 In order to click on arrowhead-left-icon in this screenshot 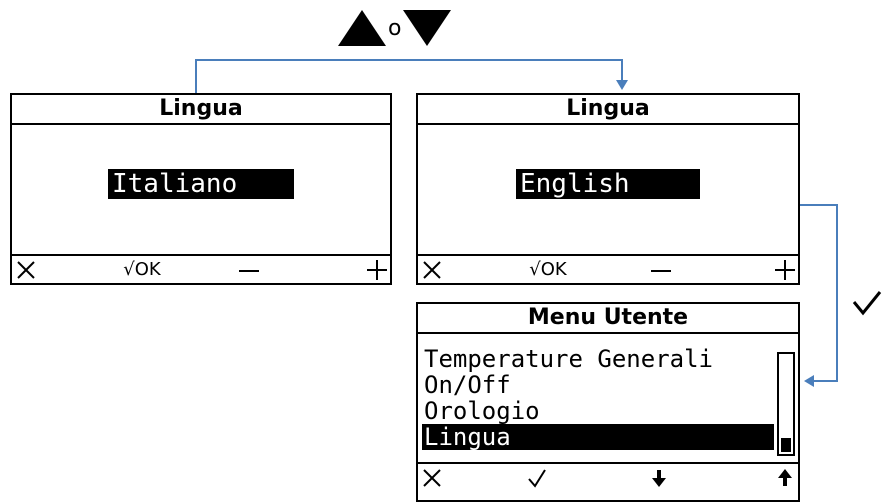, I will do `click(809, 381)`.